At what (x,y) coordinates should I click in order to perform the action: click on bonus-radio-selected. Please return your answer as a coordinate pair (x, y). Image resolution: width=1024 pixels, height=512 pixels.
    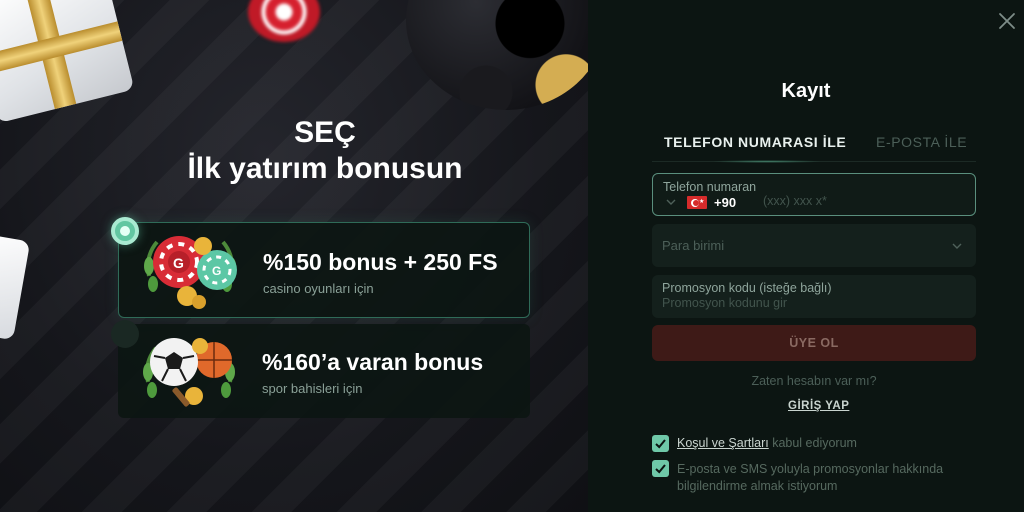
    Looking at the image, I should click on (125, 231).